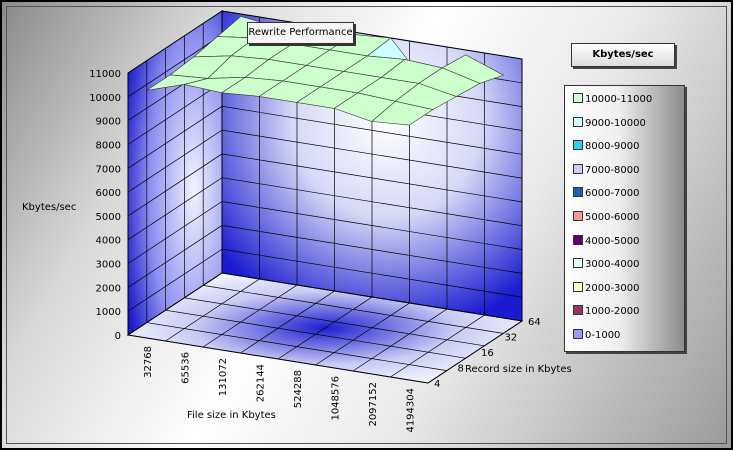 The width and height of the screenshot is (733, 450). Describe the element at coordinates (108, 312) in the screenshot. I see `y-tick-label: 1000` at that location.